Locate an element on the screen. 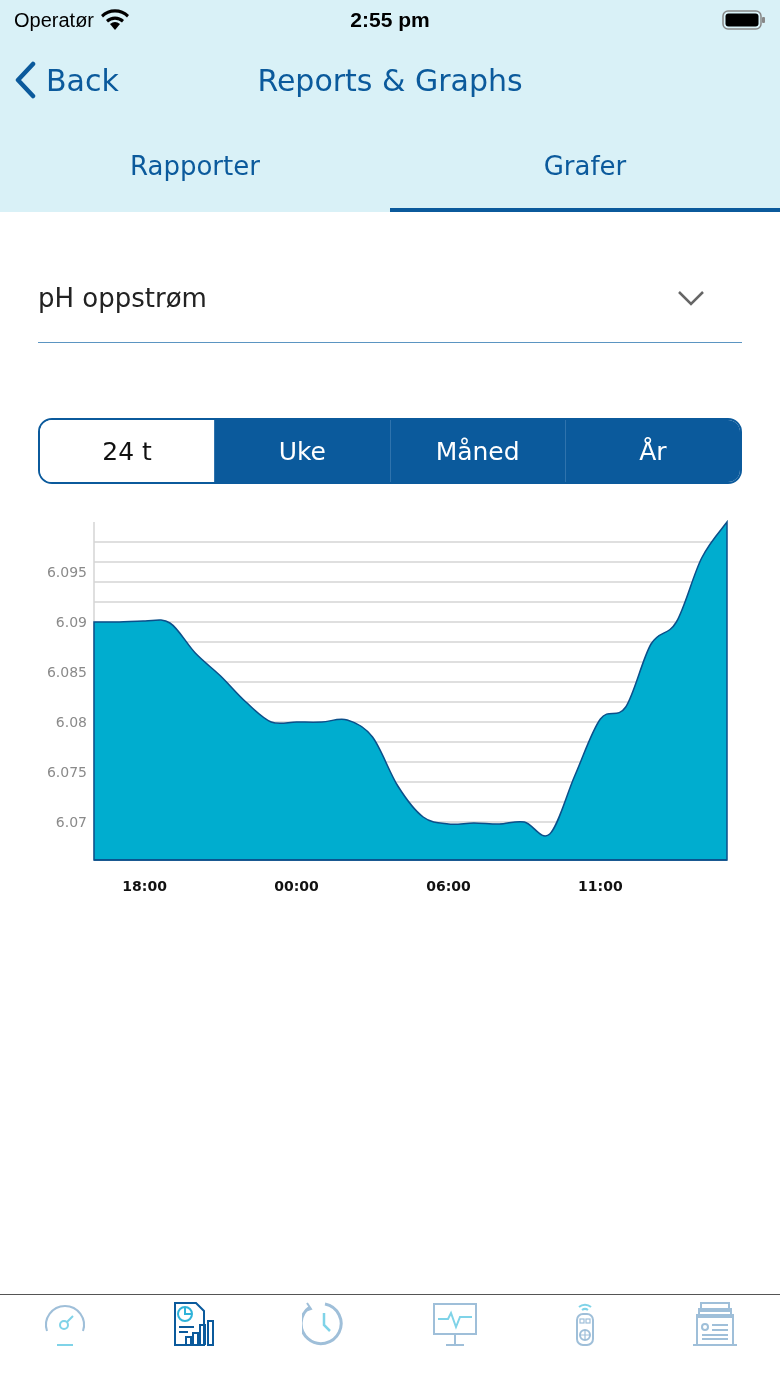 The height and width of the screenshot is (1387, 780). y-tick-label: 6.08 is located at coordinates (71, 722).